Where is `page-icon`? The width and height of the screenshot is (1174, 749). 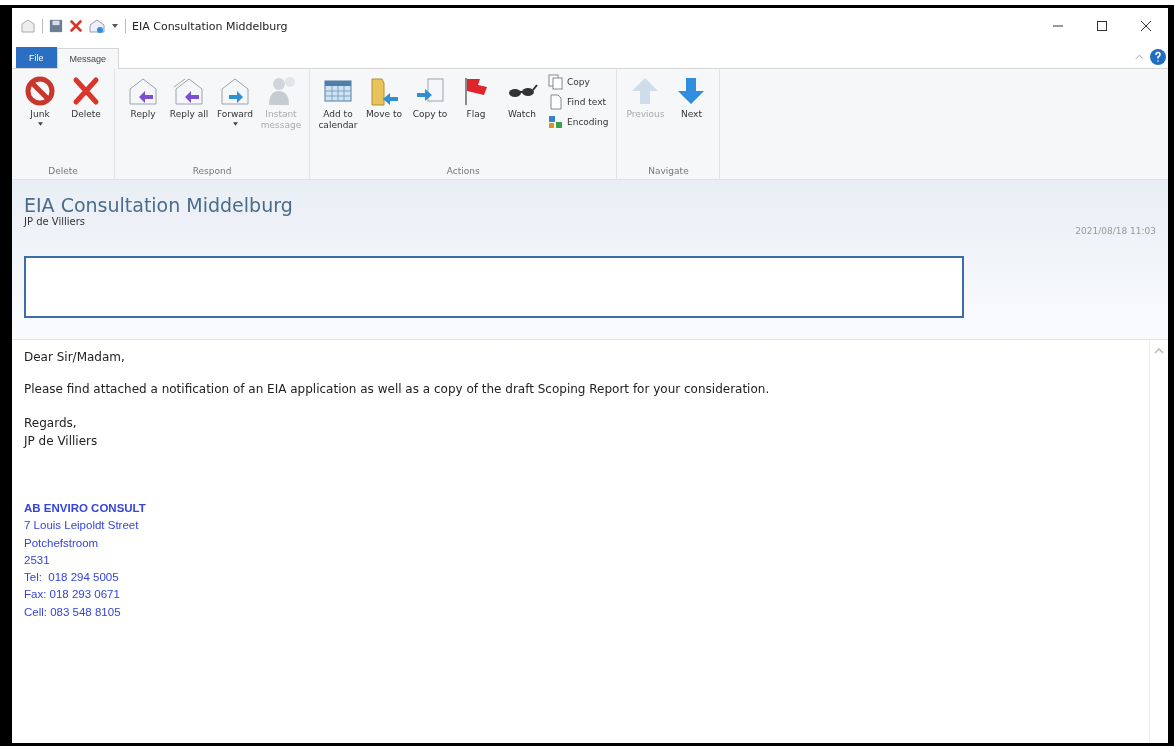 page-icon is located at coordinates (556, 102).